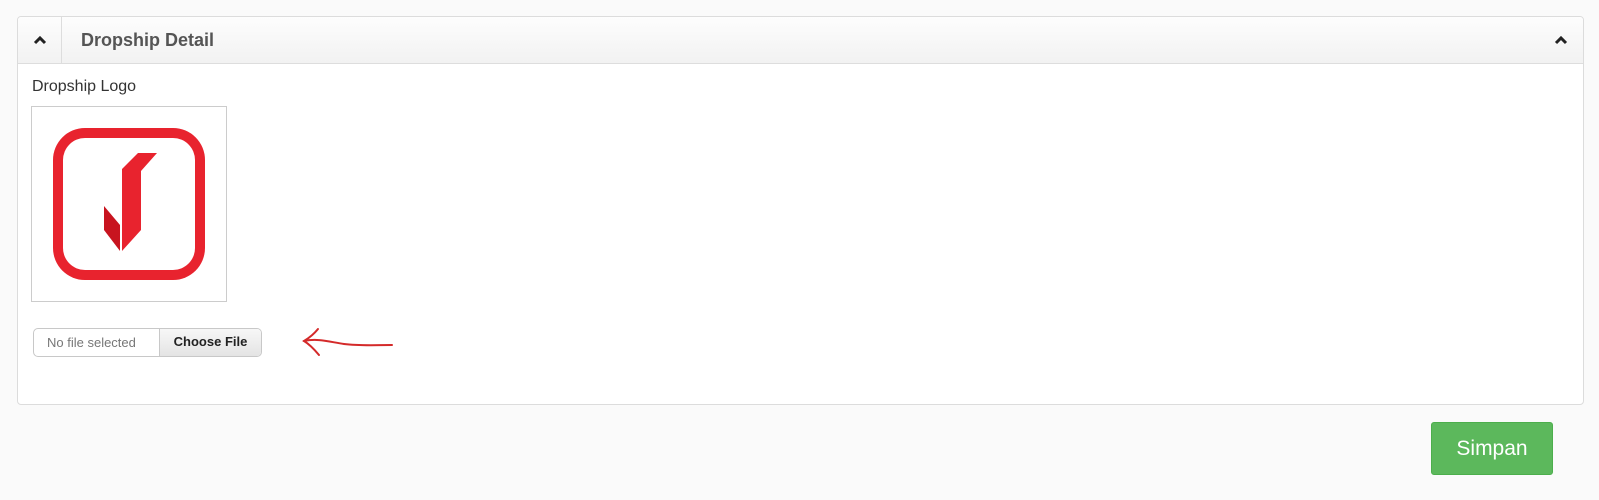 The width and height of the screenshot is (1599, 500). I want to click on collapse-toggle-right, so click(1561, 40).